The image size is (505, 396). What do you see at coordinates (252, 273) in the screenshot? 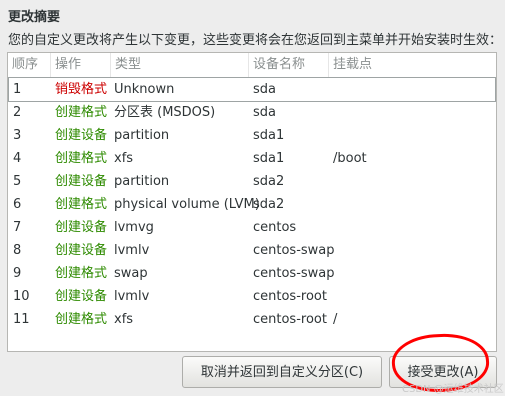
I see `table-row: 9 创建格式 swap centos-swap` at bounding box center [252, 273].